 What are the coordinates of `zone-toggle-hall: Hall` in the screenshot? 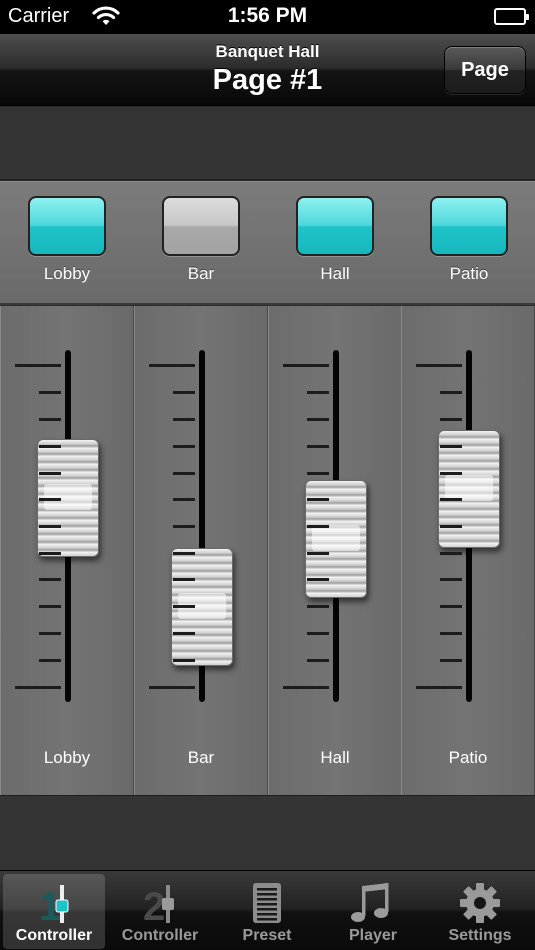 It's located at (335, 246).